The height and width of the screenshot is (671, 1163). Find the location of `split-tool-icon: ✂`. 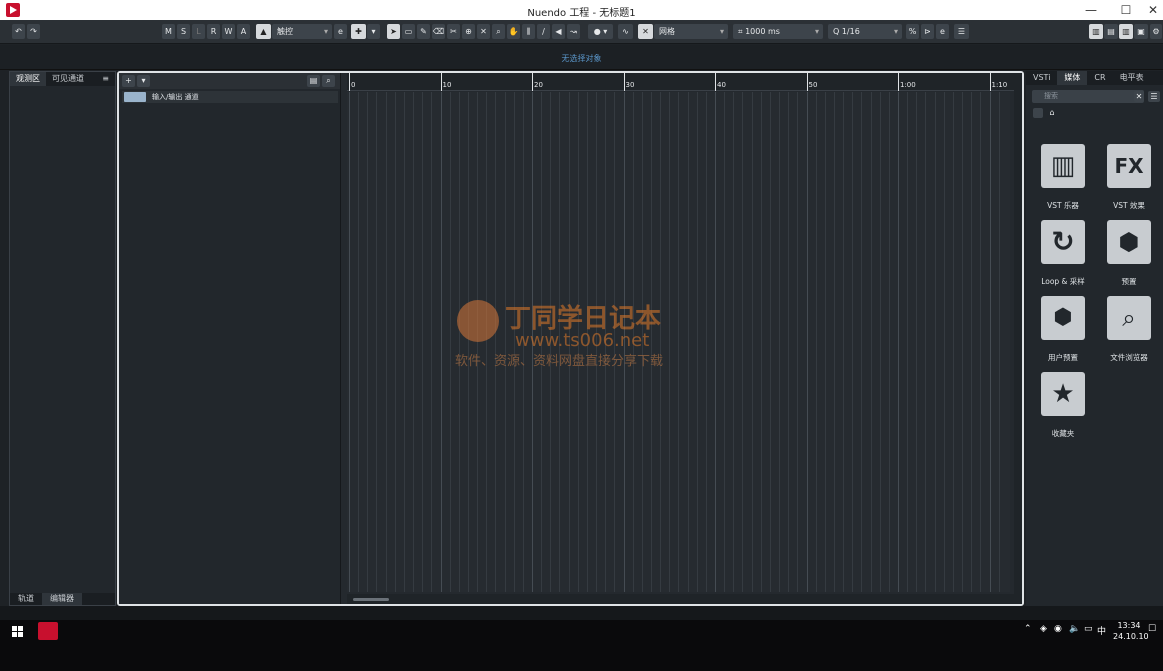

split-tool-icon: ✂ is located at coordinates (453, 31).